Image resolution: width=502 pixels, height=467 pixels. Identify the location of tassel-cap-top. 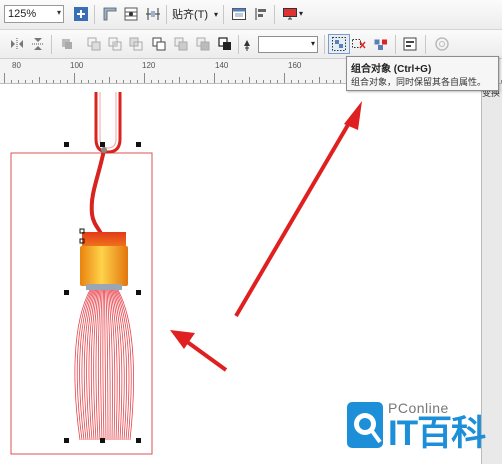
(104, 240).